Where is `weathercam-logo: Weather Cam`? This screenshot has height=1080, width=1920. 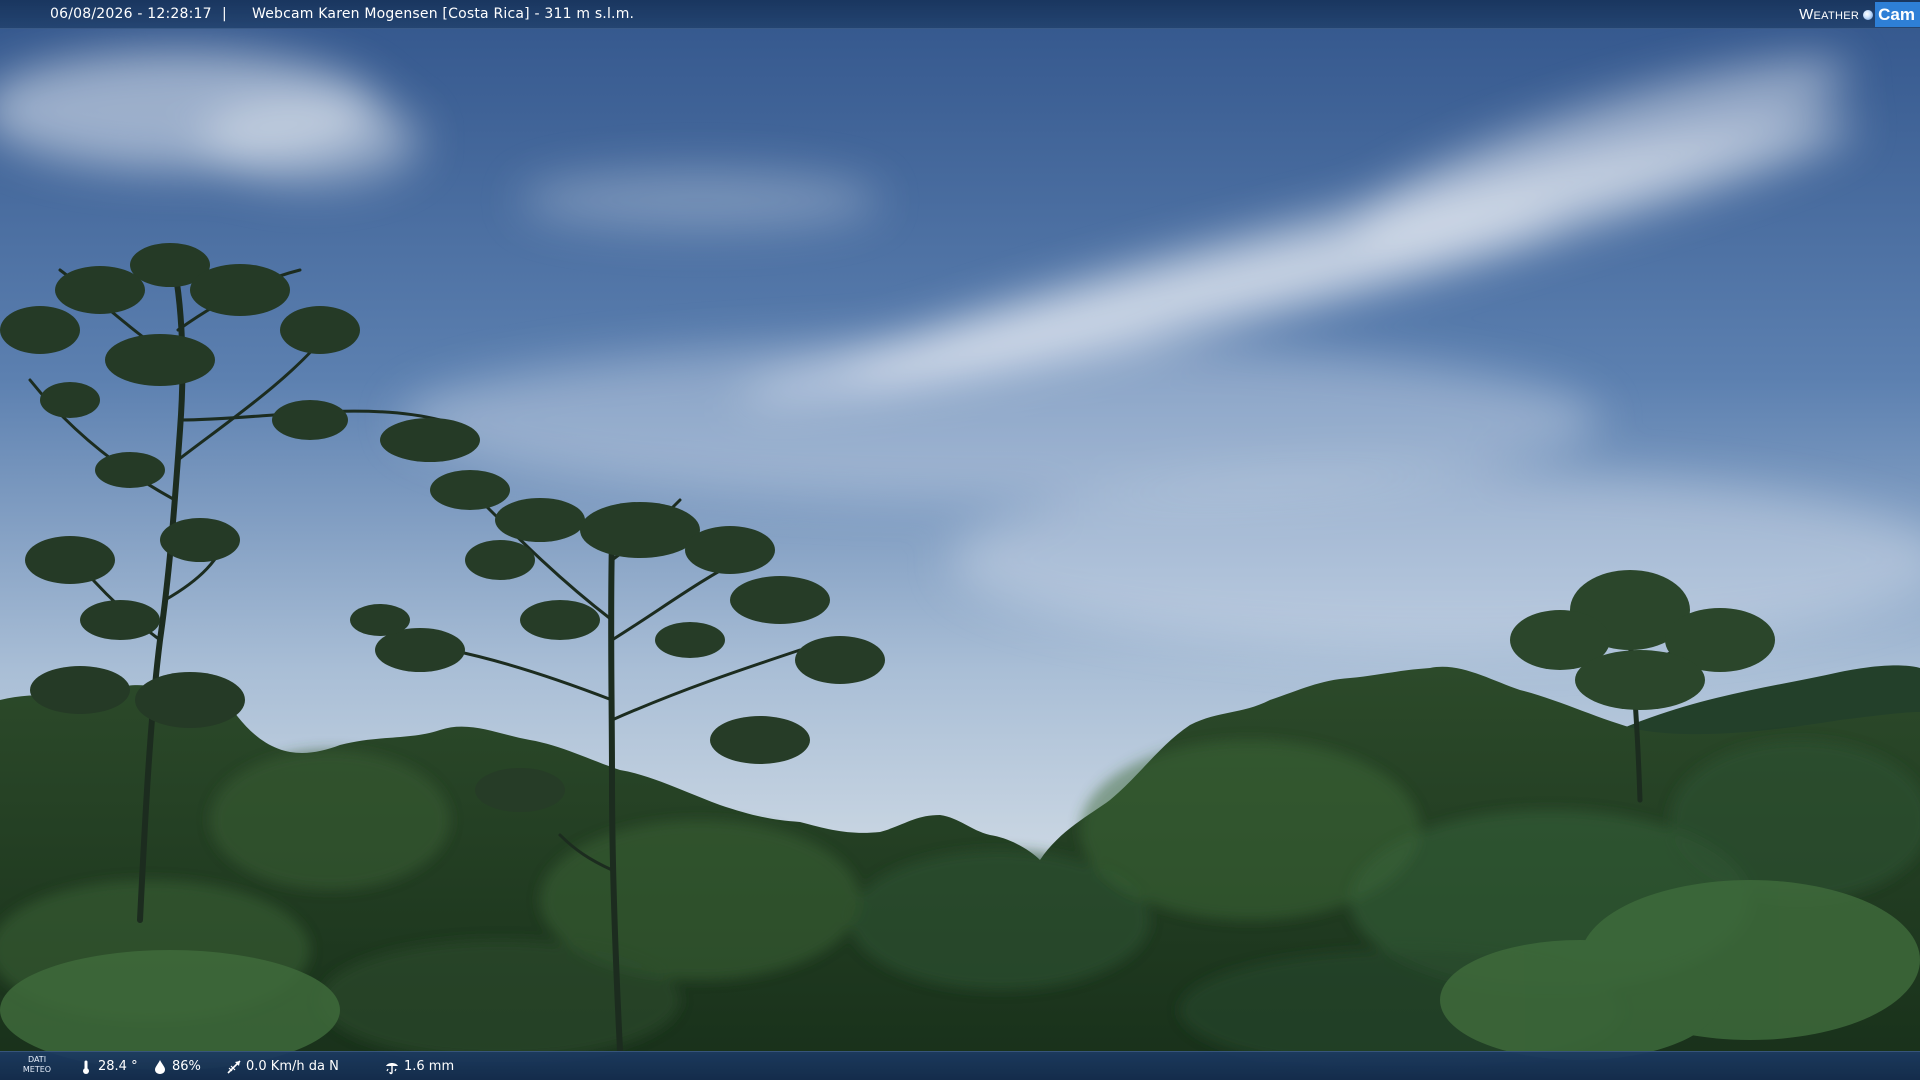
weathercam-logo: Weather Cam is located at coordinates (1859, 14).